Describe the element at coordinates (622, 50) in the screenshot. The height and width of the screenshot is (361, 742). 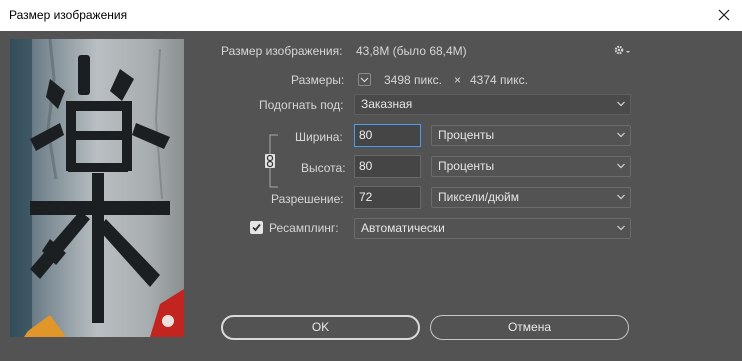
I see `gear-icon` at that location.